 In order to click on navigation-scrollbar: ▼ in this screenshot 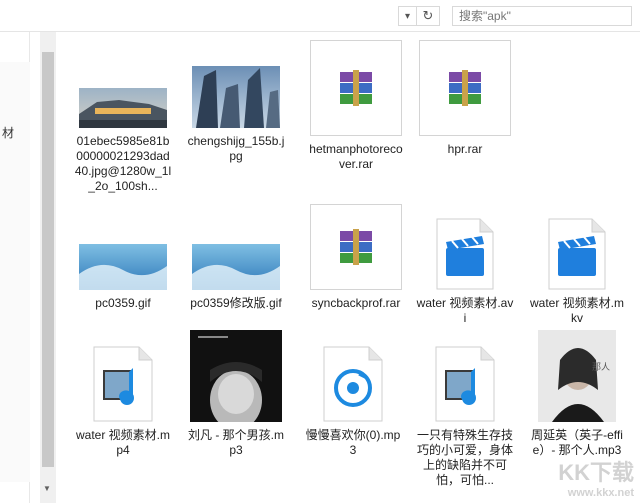, I will do `click(48, 267)`.